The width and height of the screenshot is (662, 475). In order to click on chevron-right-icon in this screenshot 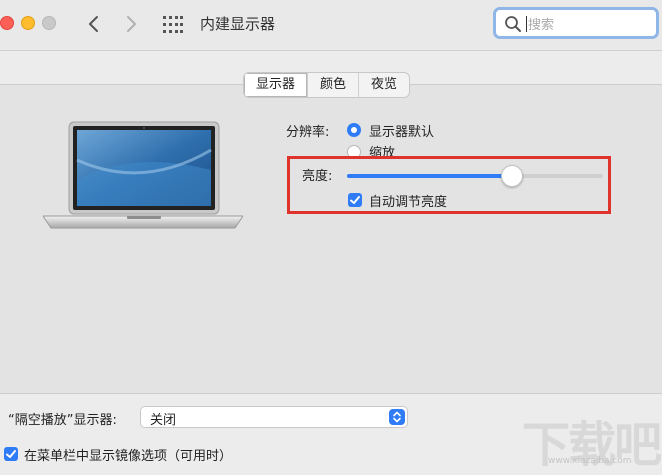, I will do `click(131, 24)`.